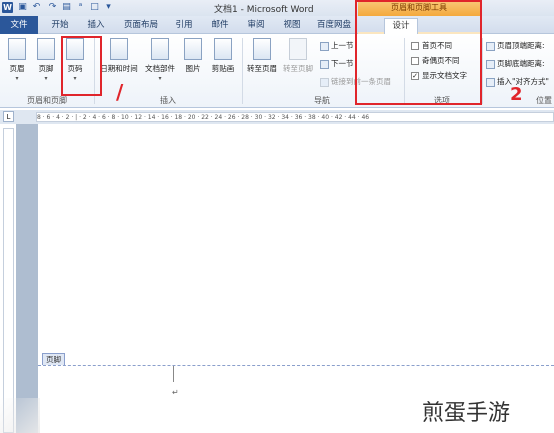 This screenshot has width=554, height=433. What do you see at coordinates (119, 49) in the screenshot?
I see `calendar-icon` at bounding box center [119, 49].